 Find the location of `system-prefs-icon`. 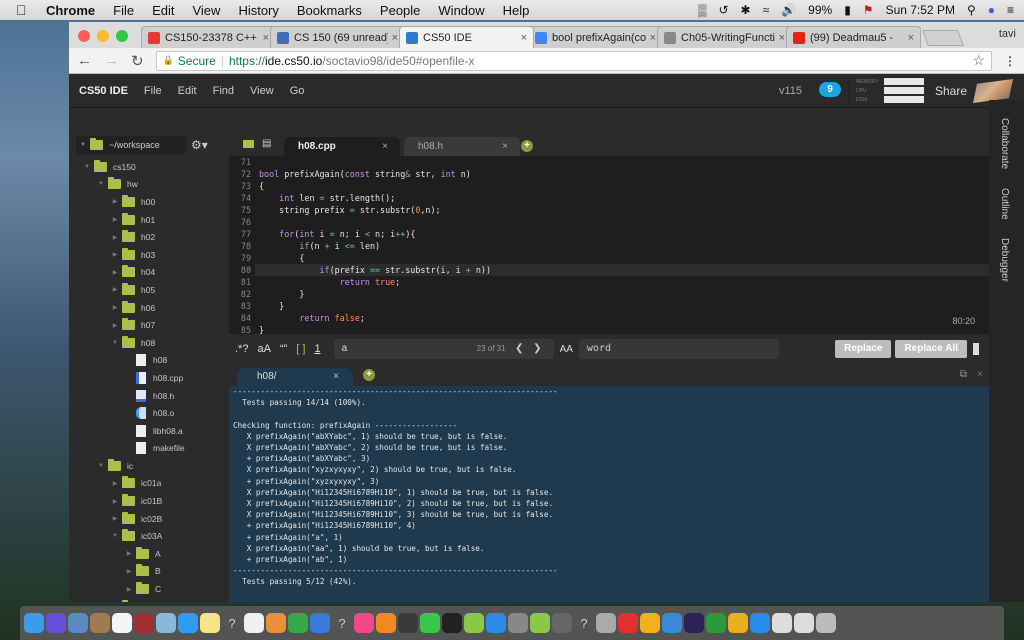

system-prefs-icon is located at coordinates (518, 623).